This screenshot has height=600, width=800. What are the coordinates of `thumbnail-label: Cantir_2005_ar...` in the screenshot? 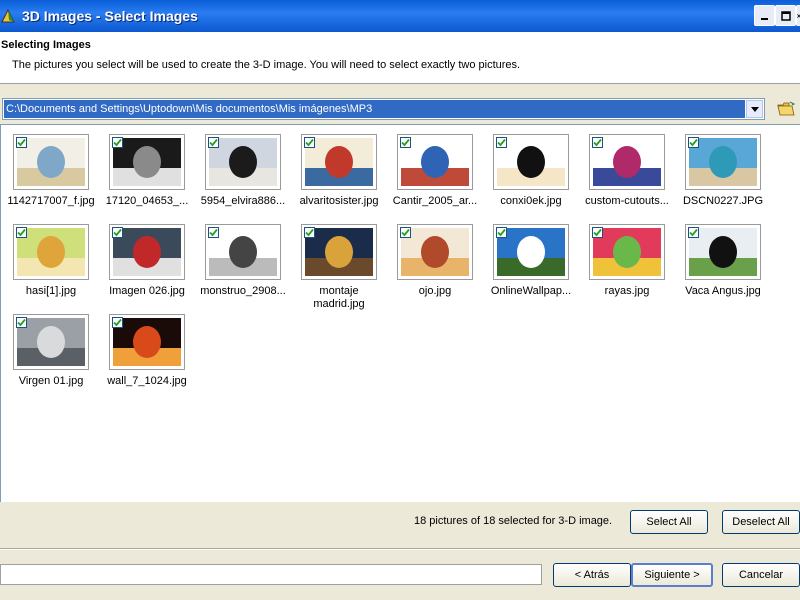 It's located at (435, 201).